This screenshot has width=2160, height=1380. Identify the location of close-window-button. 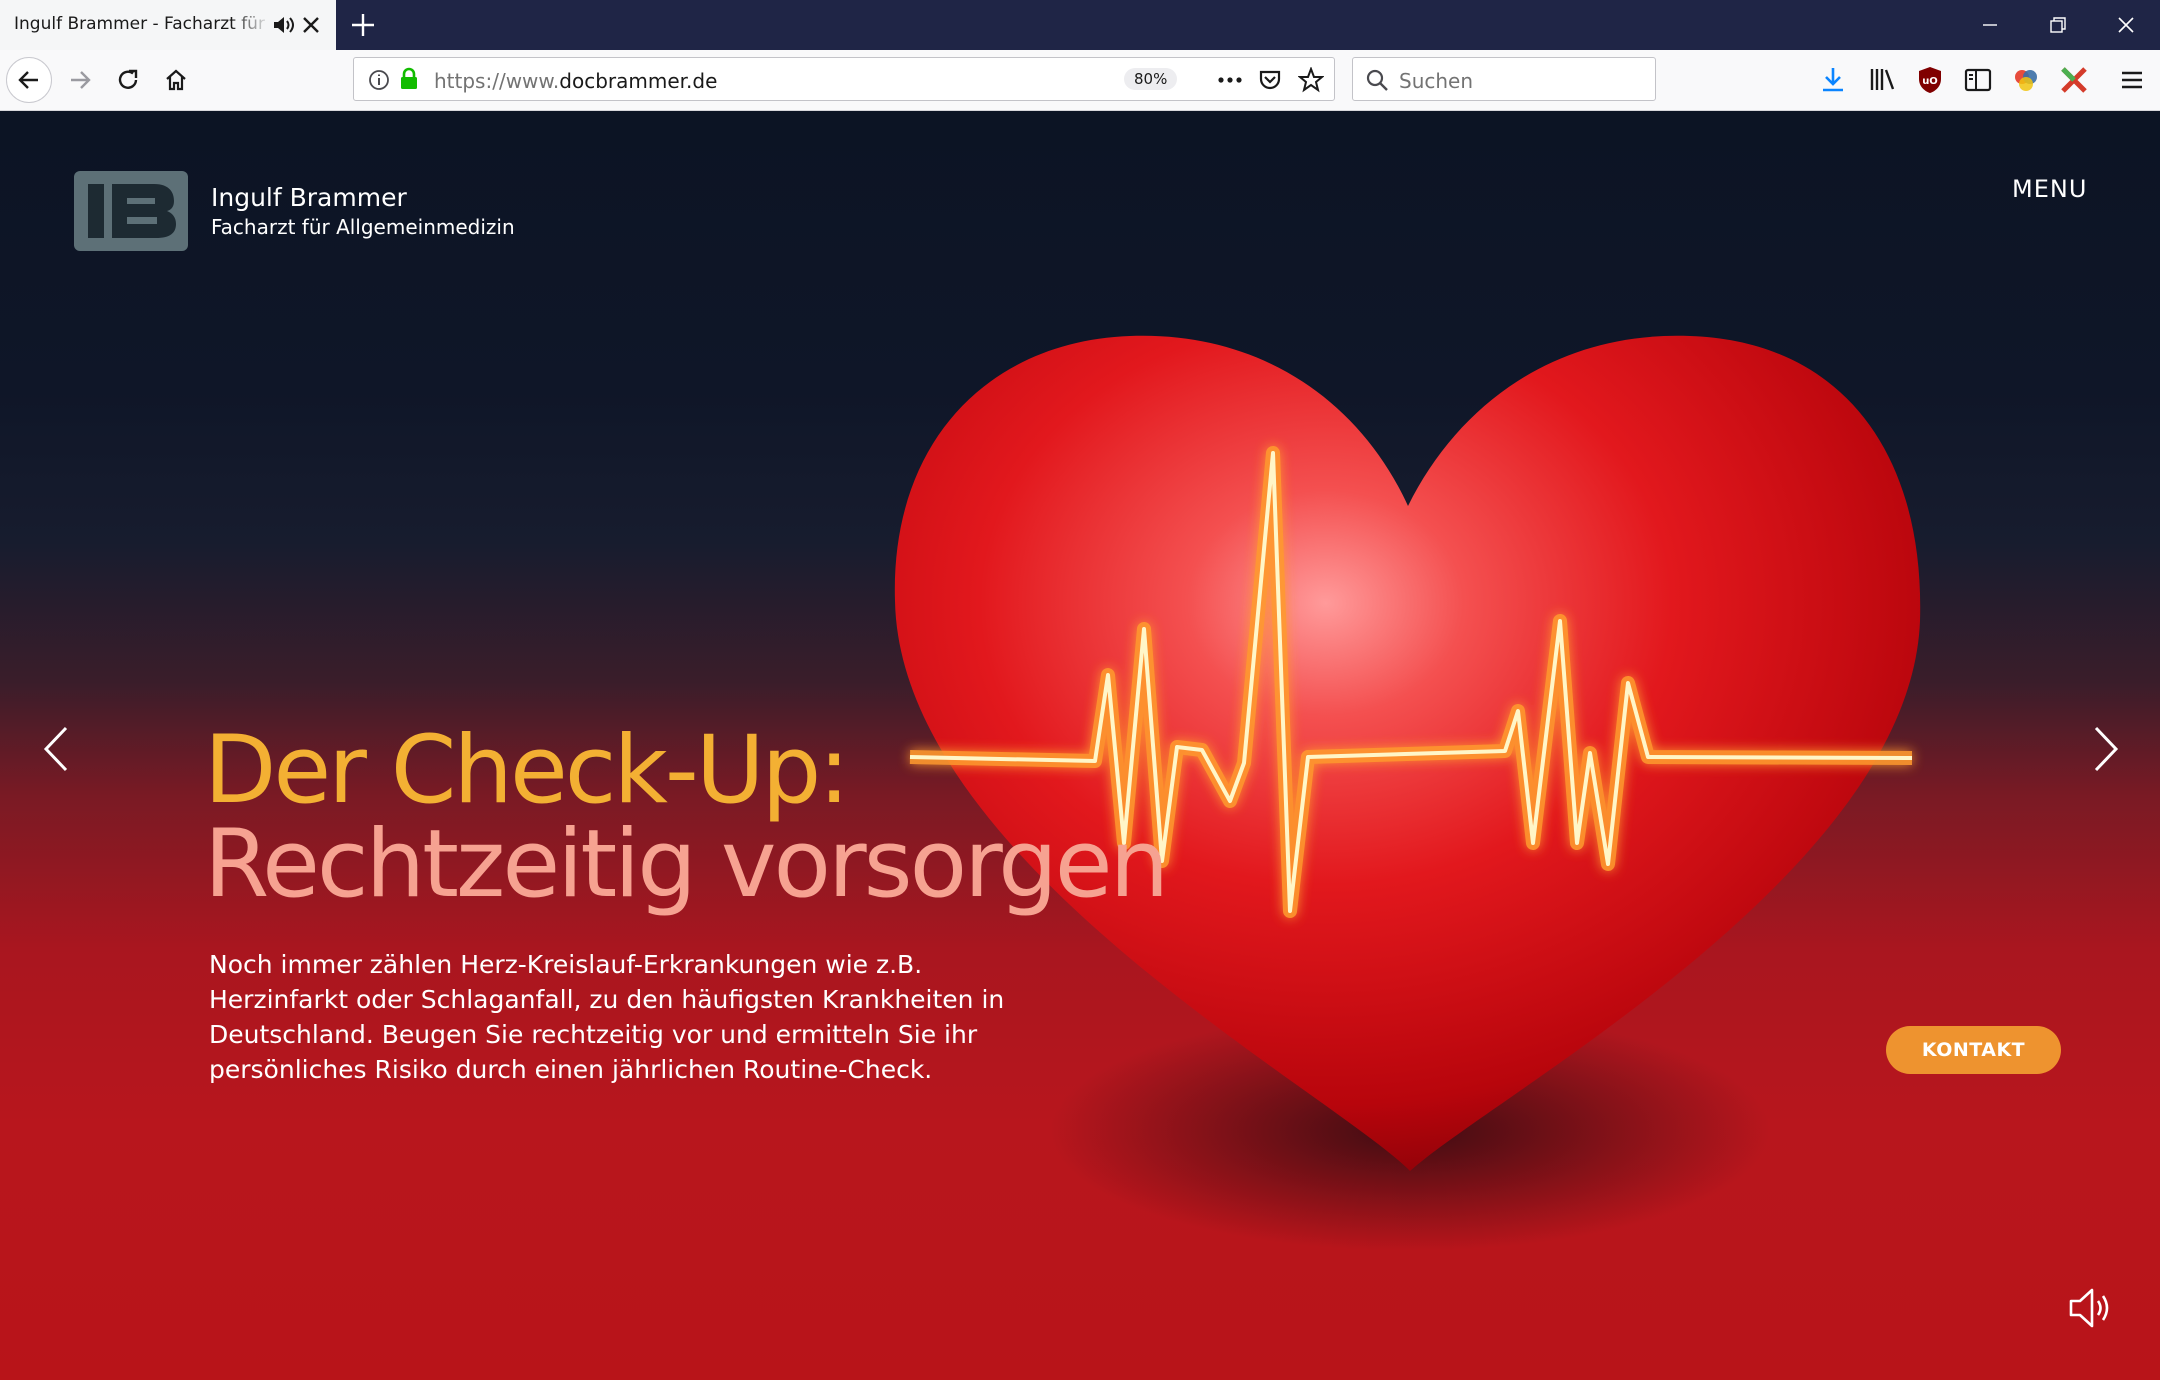
(2126, 25).